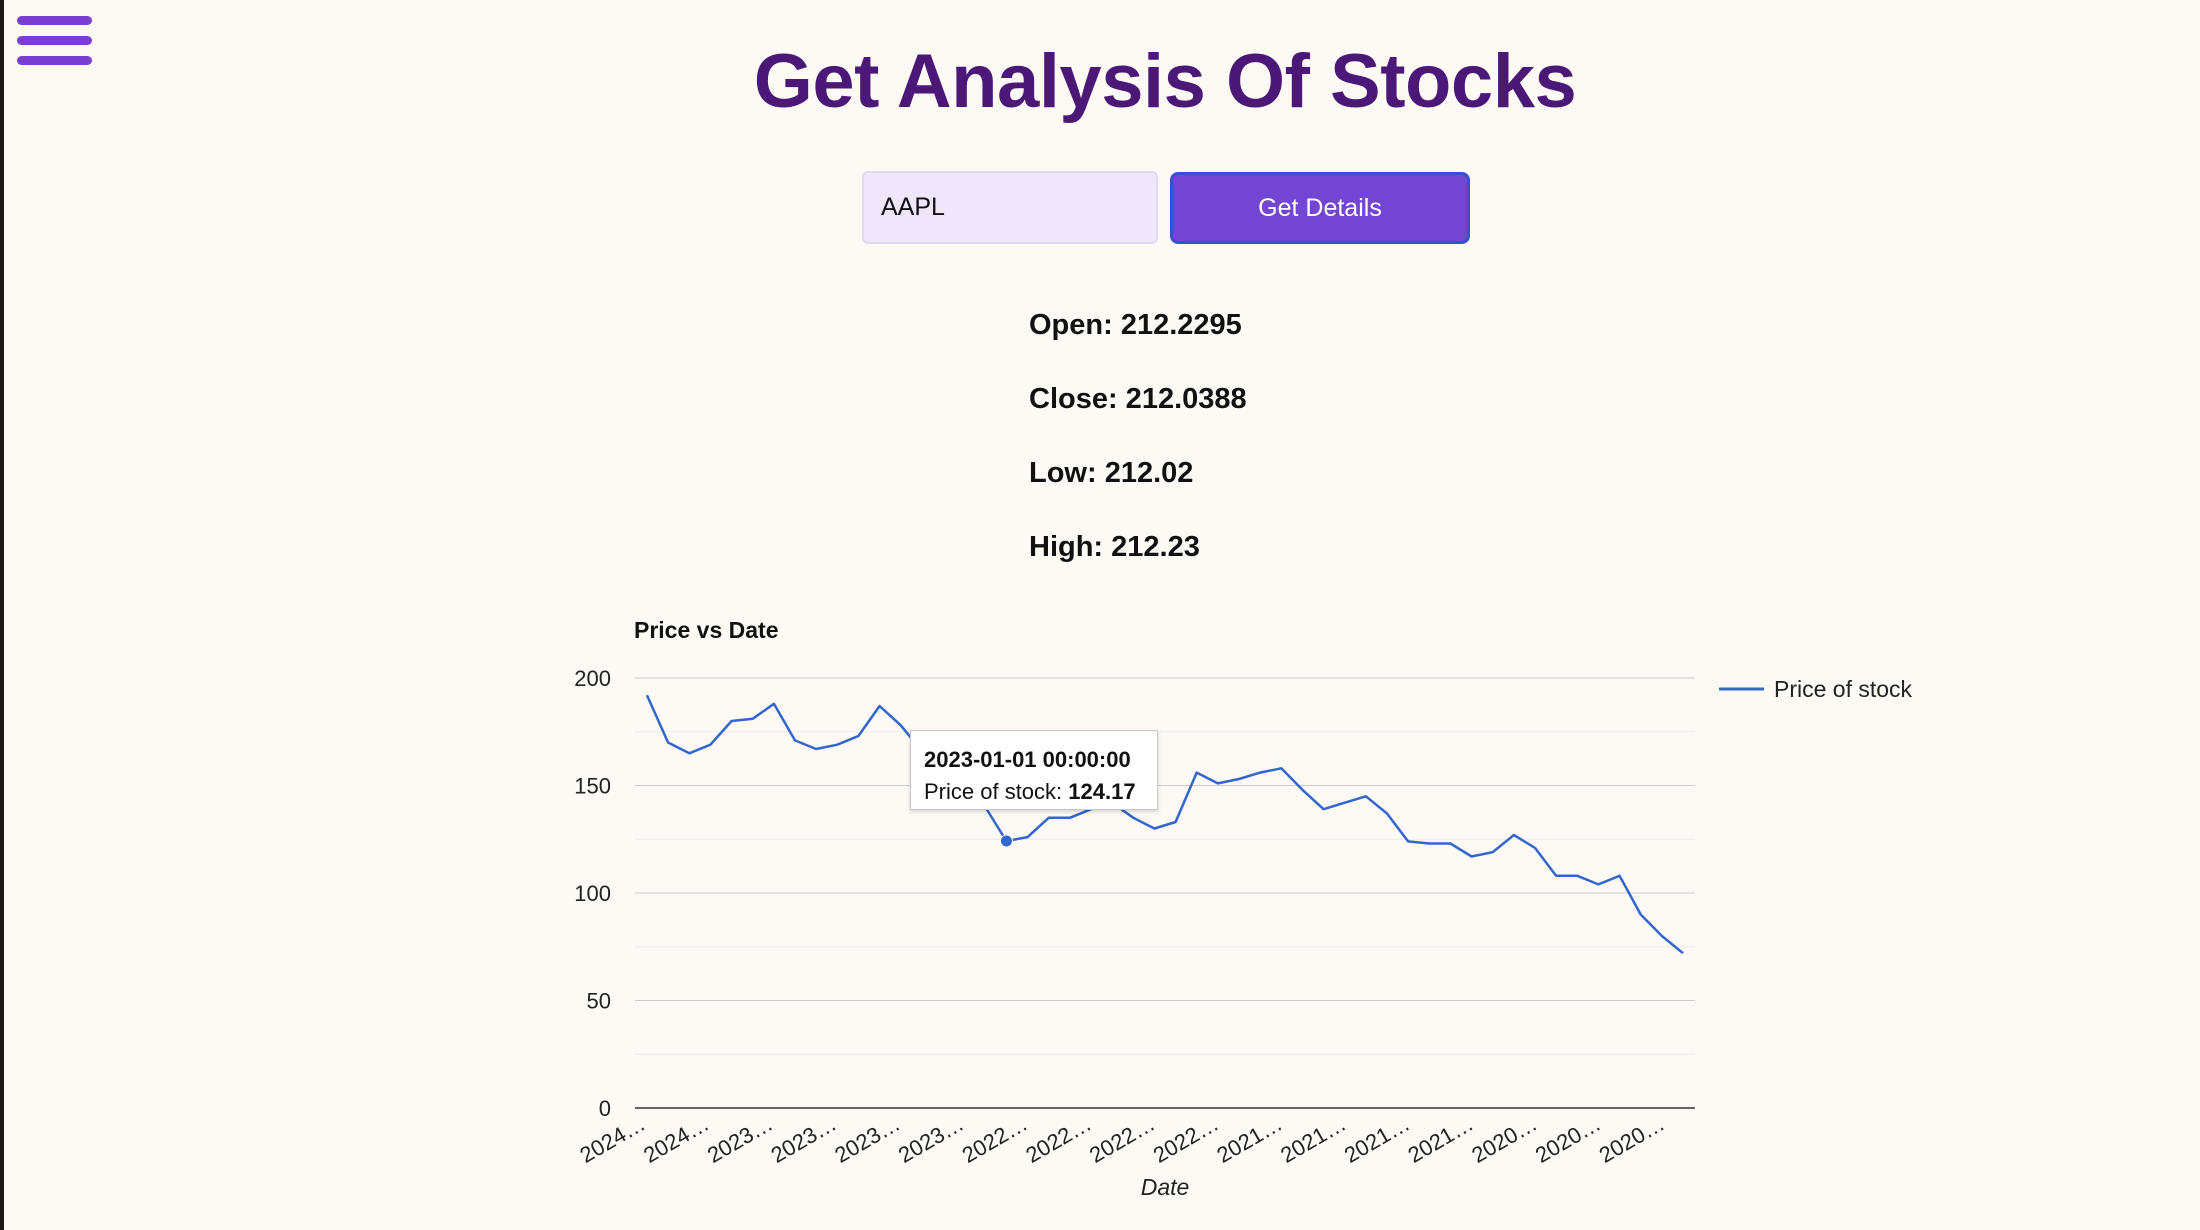  I want to click on y-tick-label: 200, so click(592, 678).